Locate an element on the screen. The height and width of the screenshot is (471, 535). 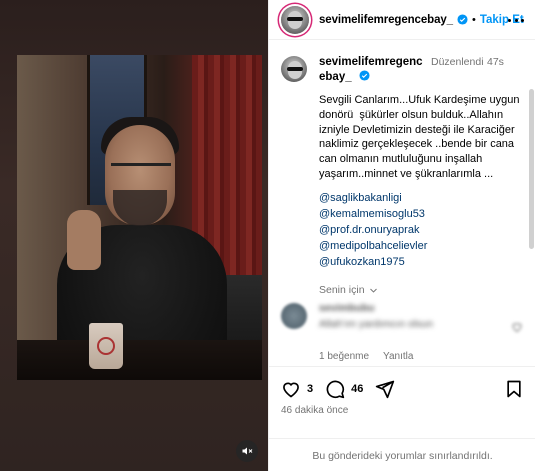
post-header: sevimelifemregencebay_ • Takip Et is located at coordinates (402, 20).